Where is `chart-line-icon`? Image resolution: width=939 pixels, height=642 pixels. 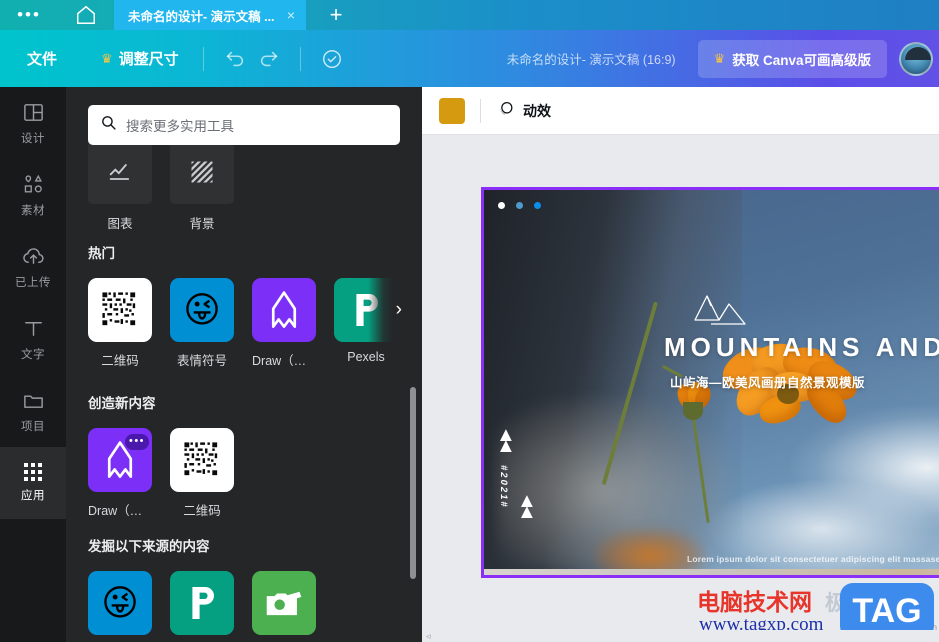 chart-line-icon is located at coordinates (120, 172).